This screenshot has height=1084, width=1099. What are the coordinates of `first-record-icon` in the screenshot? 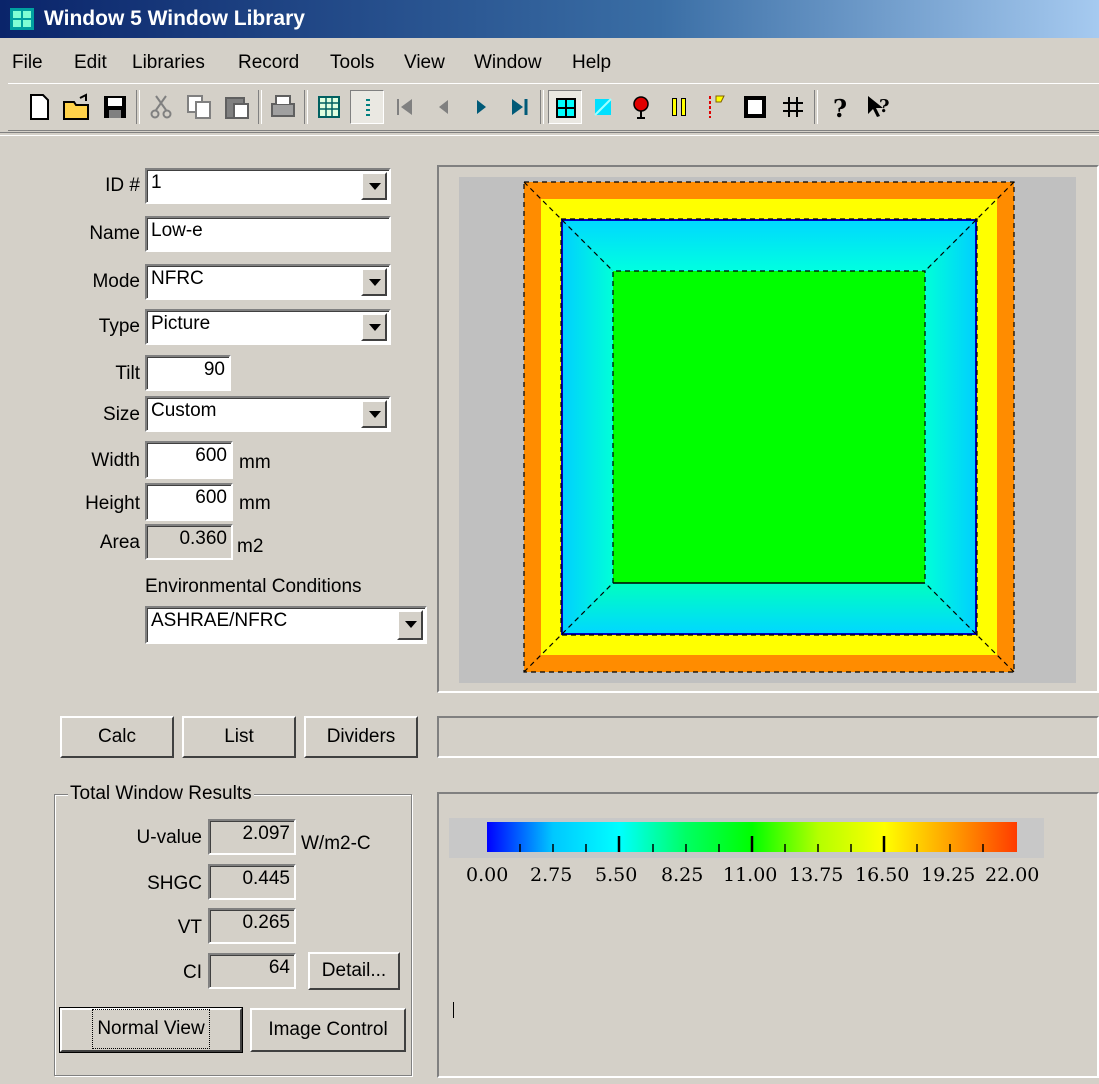 It's located at (405, 107).